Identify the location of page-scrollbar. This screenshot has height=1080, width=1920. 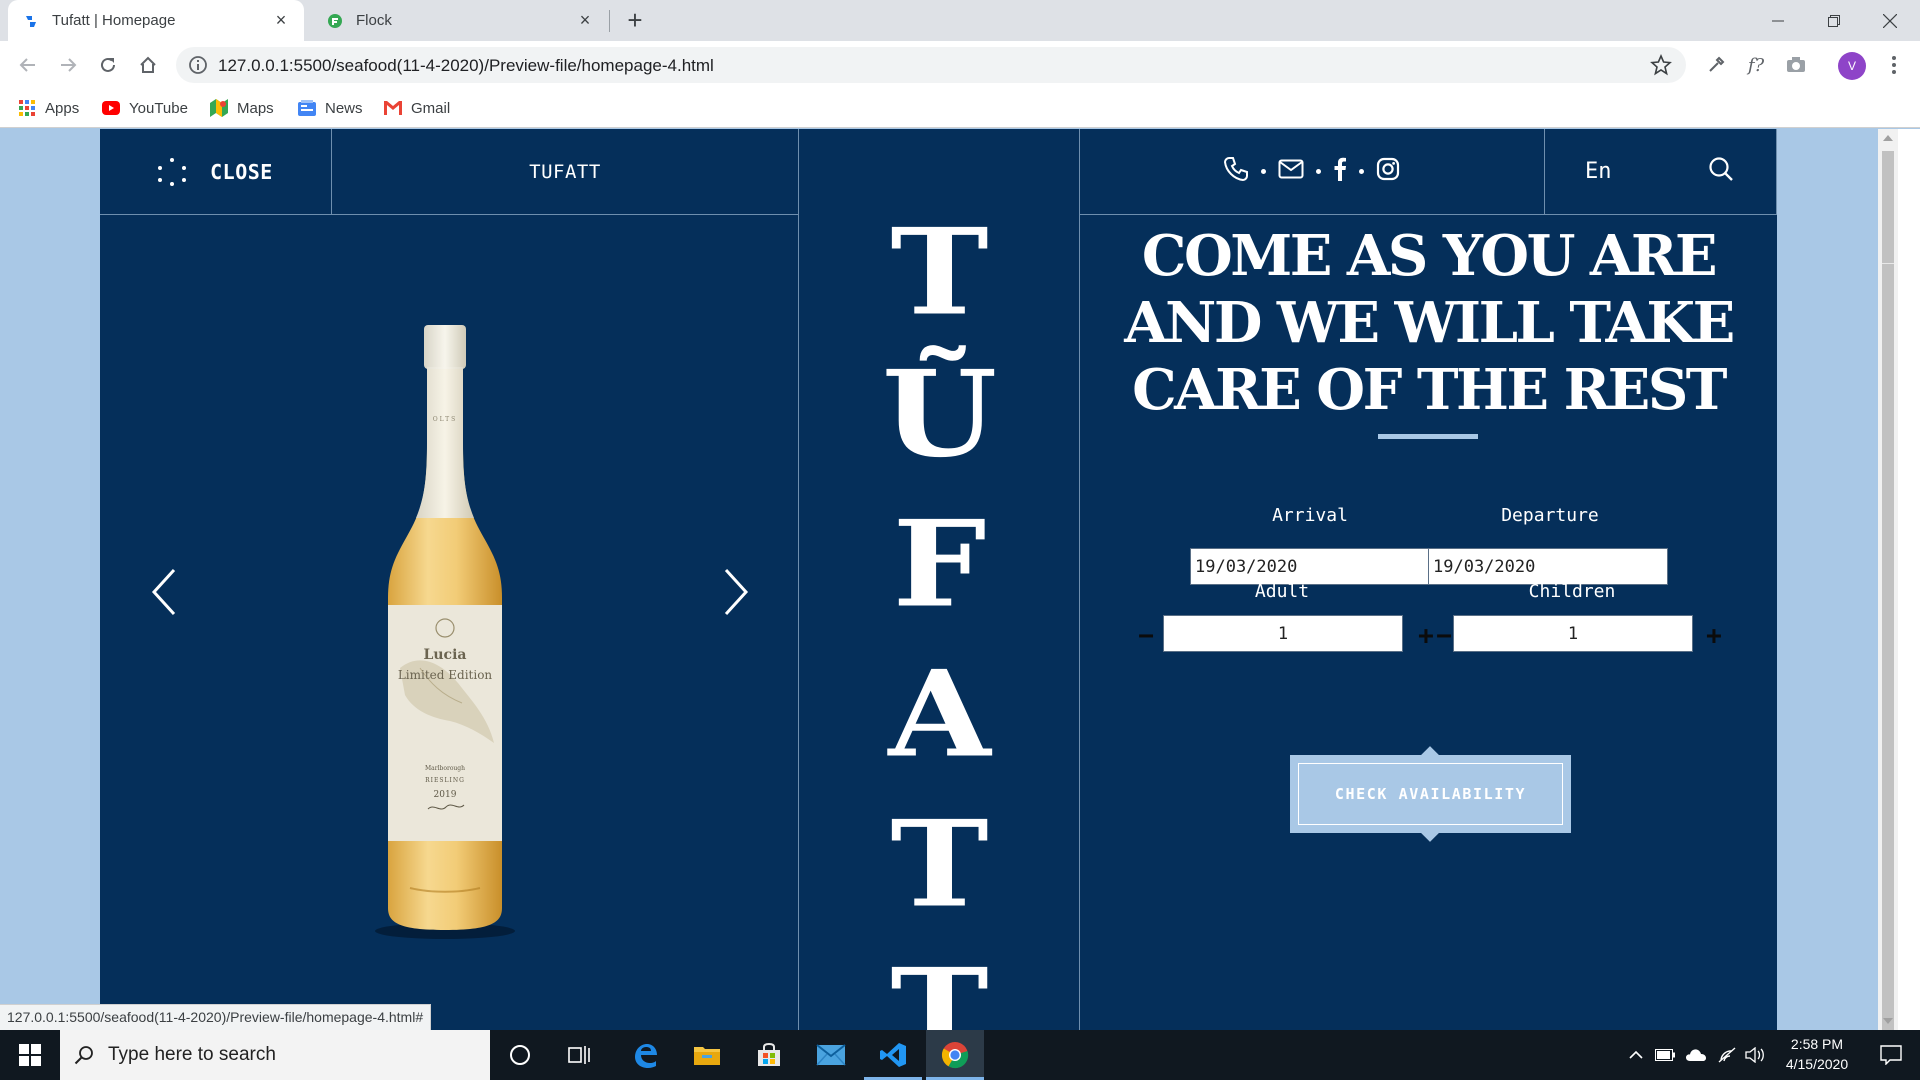
(1888, 584).